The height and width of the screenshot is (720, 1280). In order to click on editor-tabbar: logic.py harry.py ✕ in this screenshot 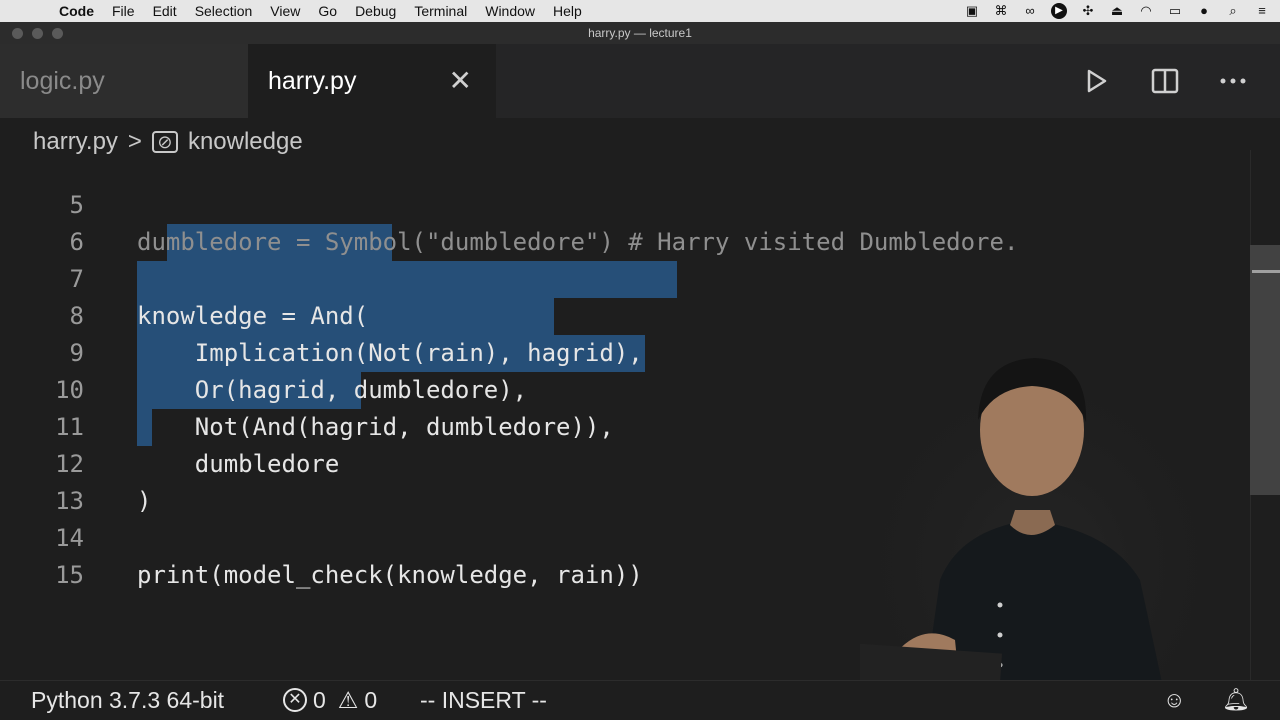, I will do `click(640, 81)`.